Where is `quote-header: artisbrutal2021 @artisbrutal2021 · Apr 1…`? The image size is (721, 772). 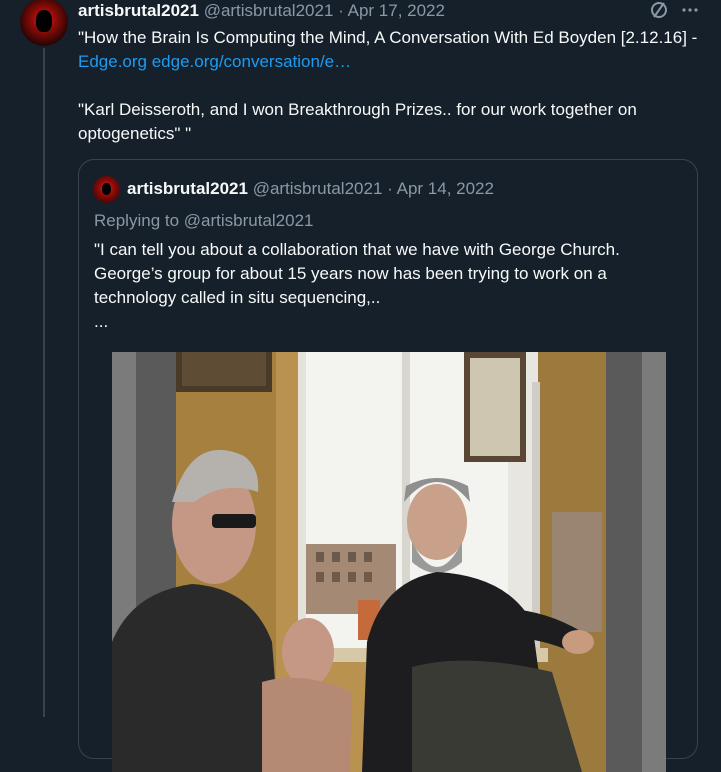 quote-header: artisbrutal2021 @artisbrutal2021 · Apr 1… is located at coordinates (310, 189).